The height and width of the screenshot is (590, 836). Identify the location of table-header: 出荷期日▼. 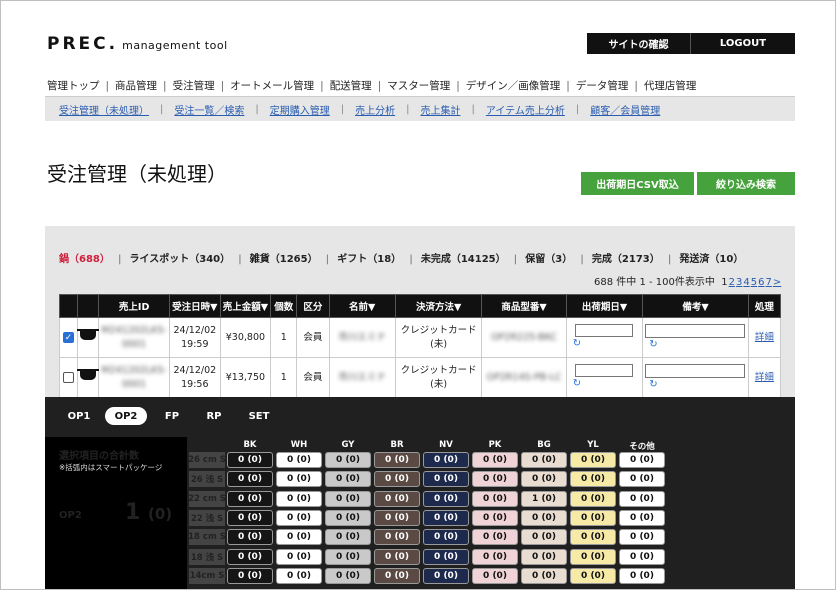
(604, 306).